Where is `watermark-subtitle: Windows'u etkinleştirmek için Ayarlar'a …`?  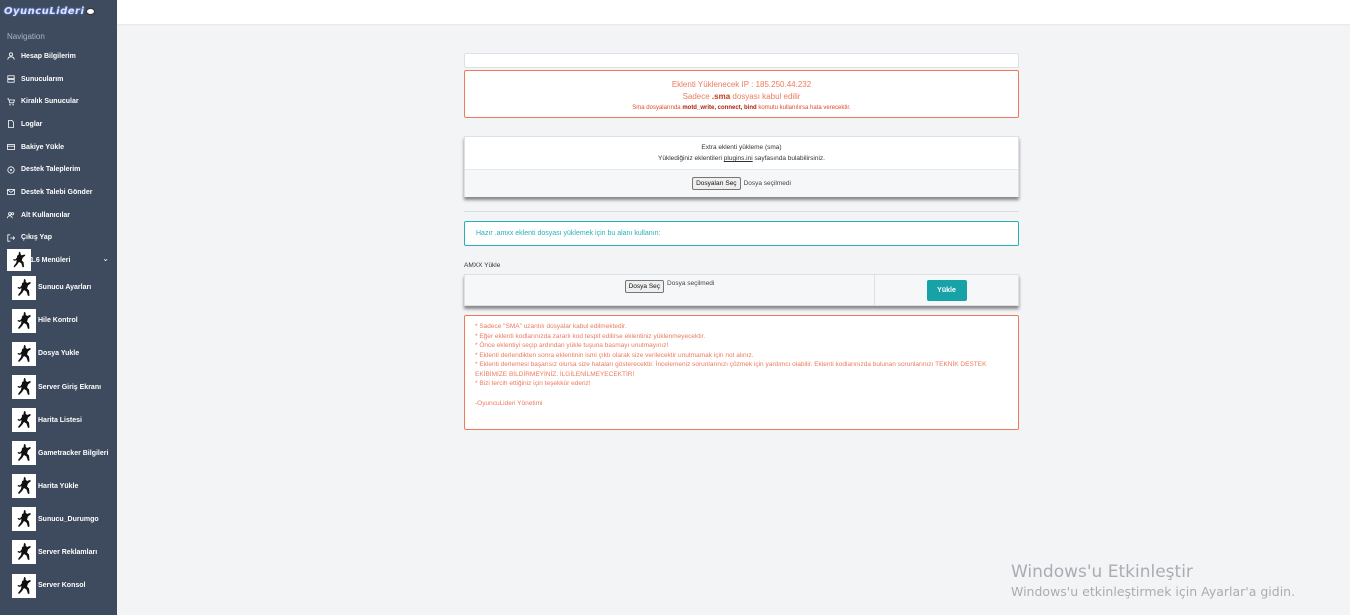
watermark-subtitle: Windows'u etkinleştirmek için Ayarlar'a … is located at coordinates (1153, 591).